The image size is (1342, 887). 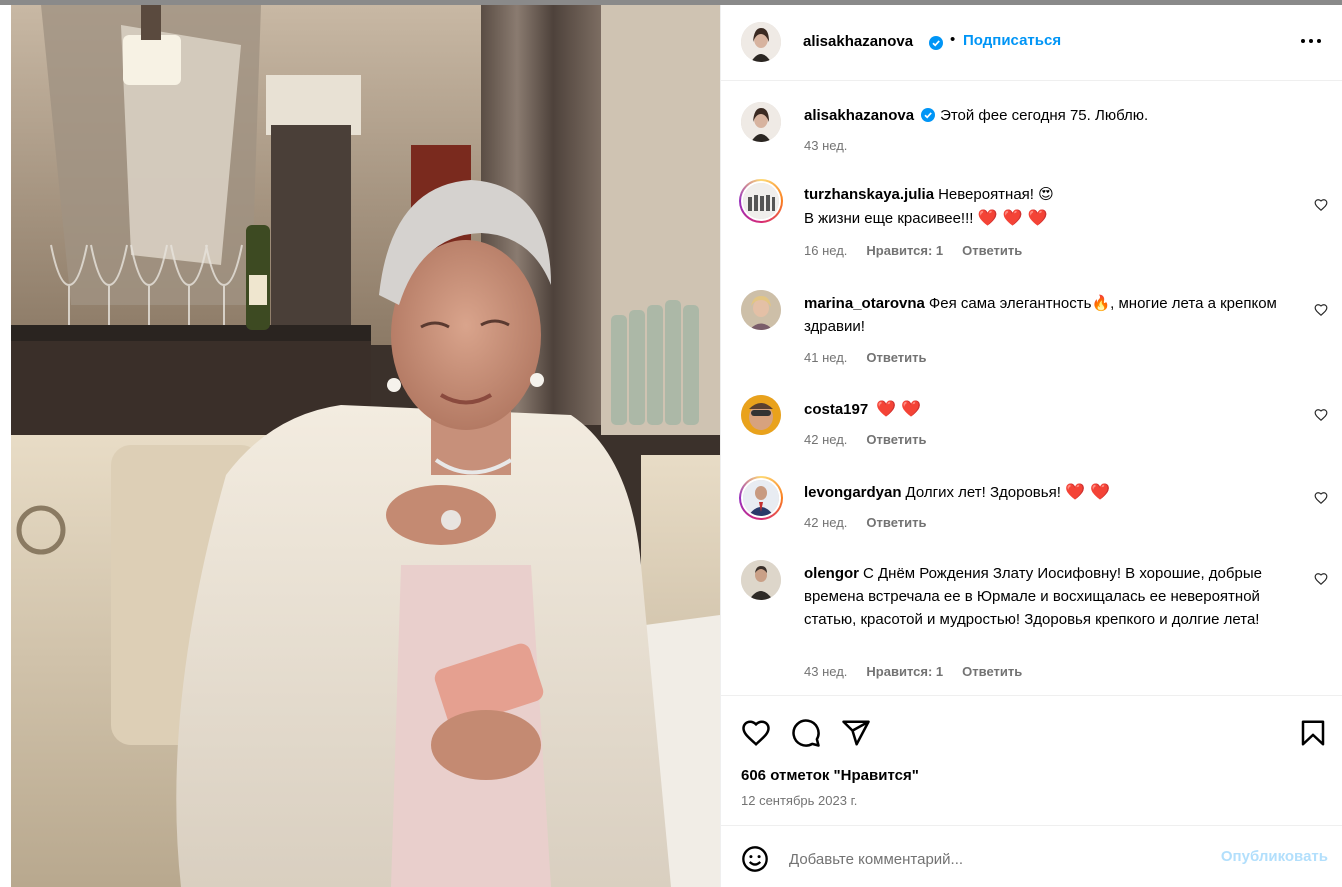 What do you see at coordinates (986, 194) in the screenshot?
I see `comment-text: Невероятная!` at bounding box center [986, 194].